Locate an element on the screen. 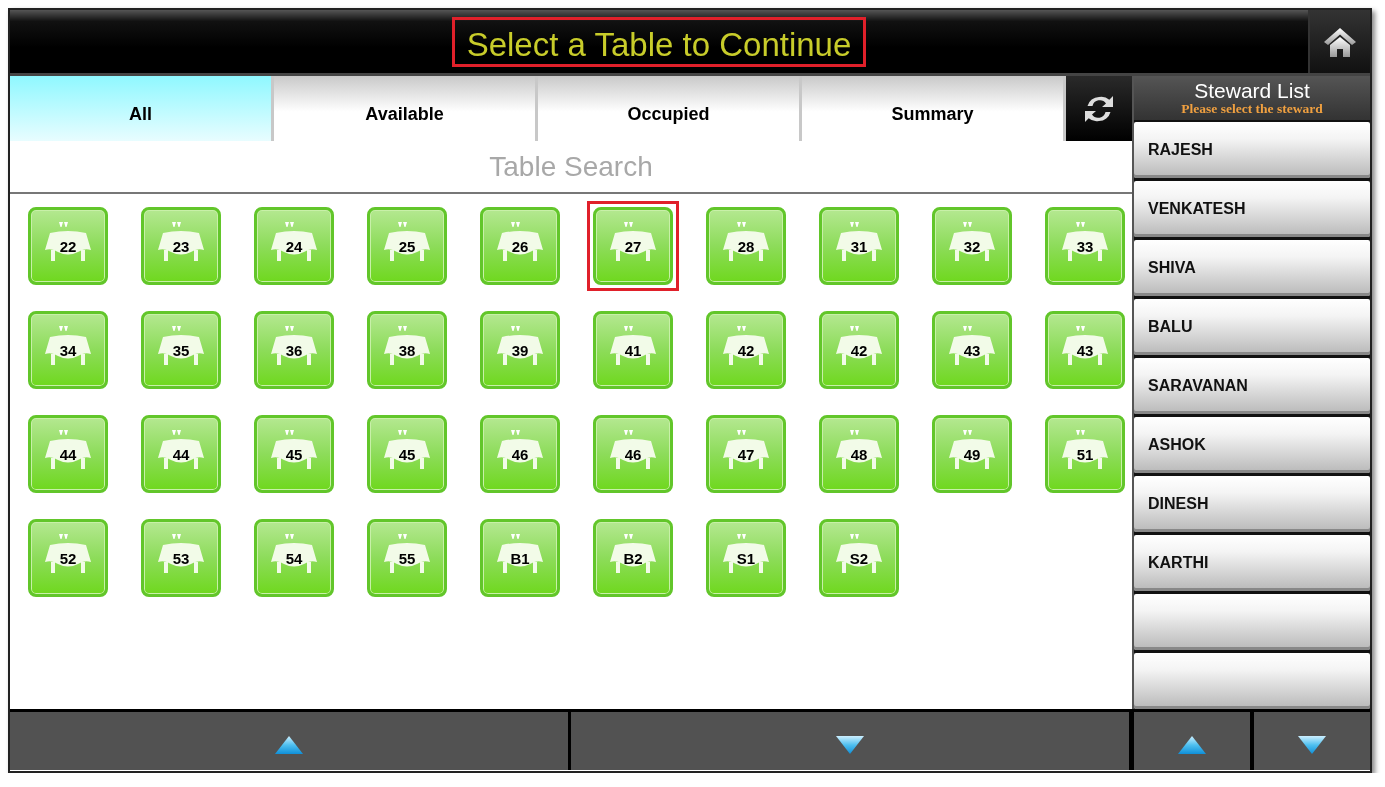 The image size is (1385, 787). filter-tab: Available is located at coordinates (406, 108).